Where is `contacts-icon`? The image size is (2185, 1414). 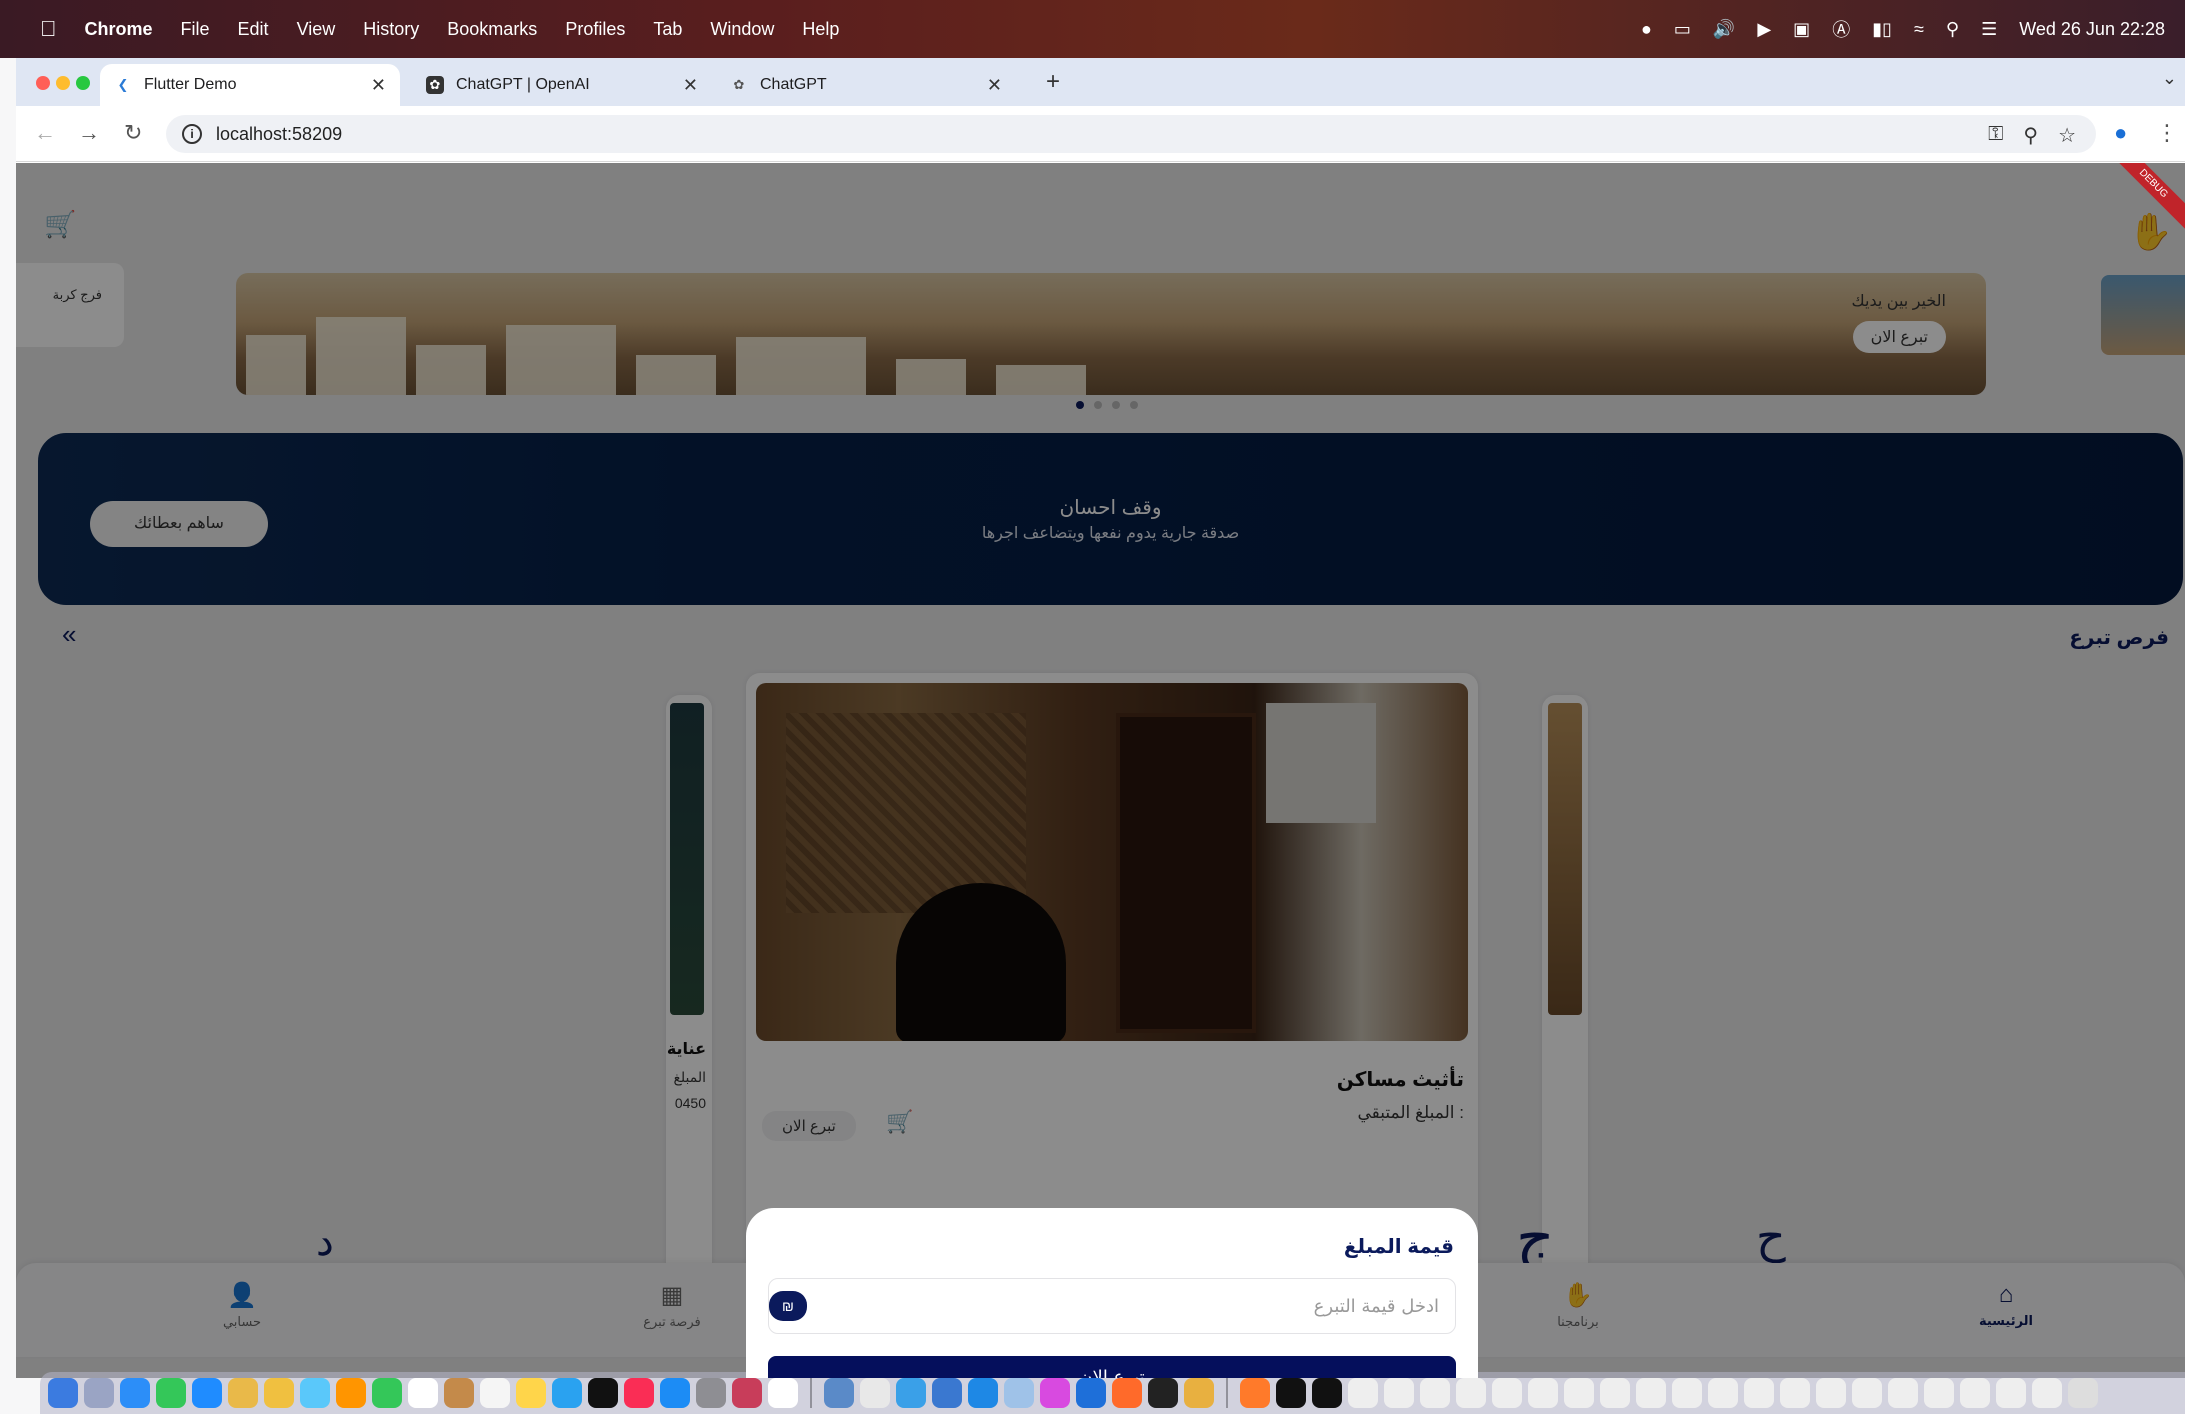 contacts-icon is located at coordinates (459, 1393).